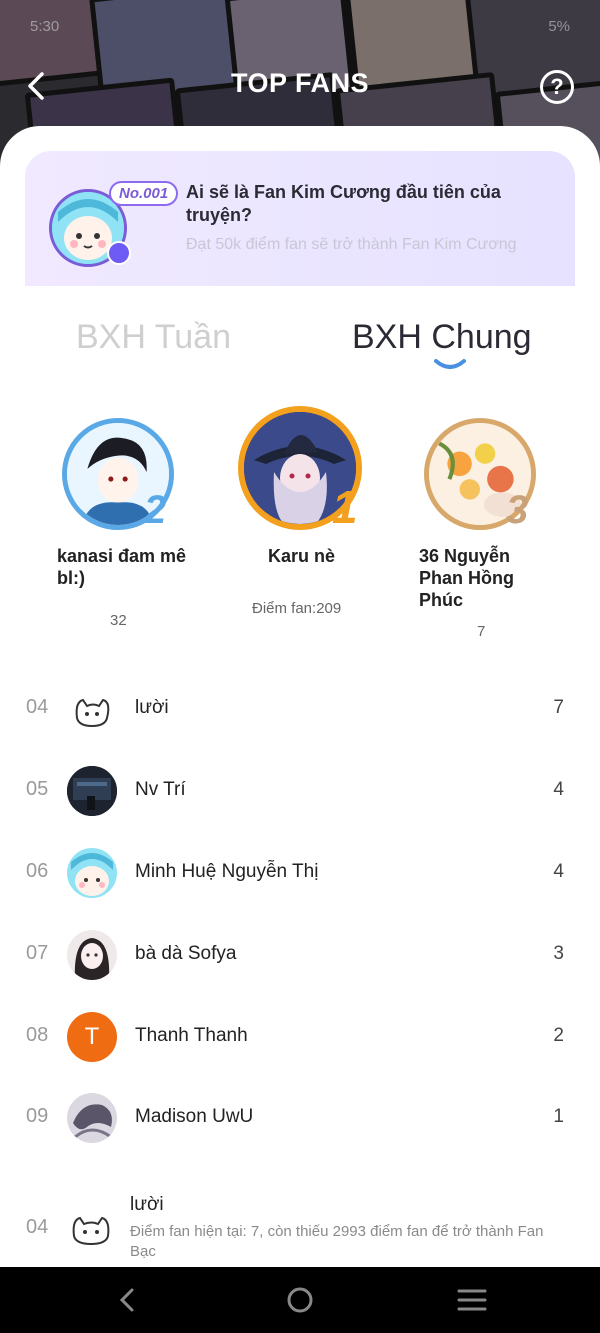  I want to click on list-name: Thanh Thanh, so click(191, 1035).